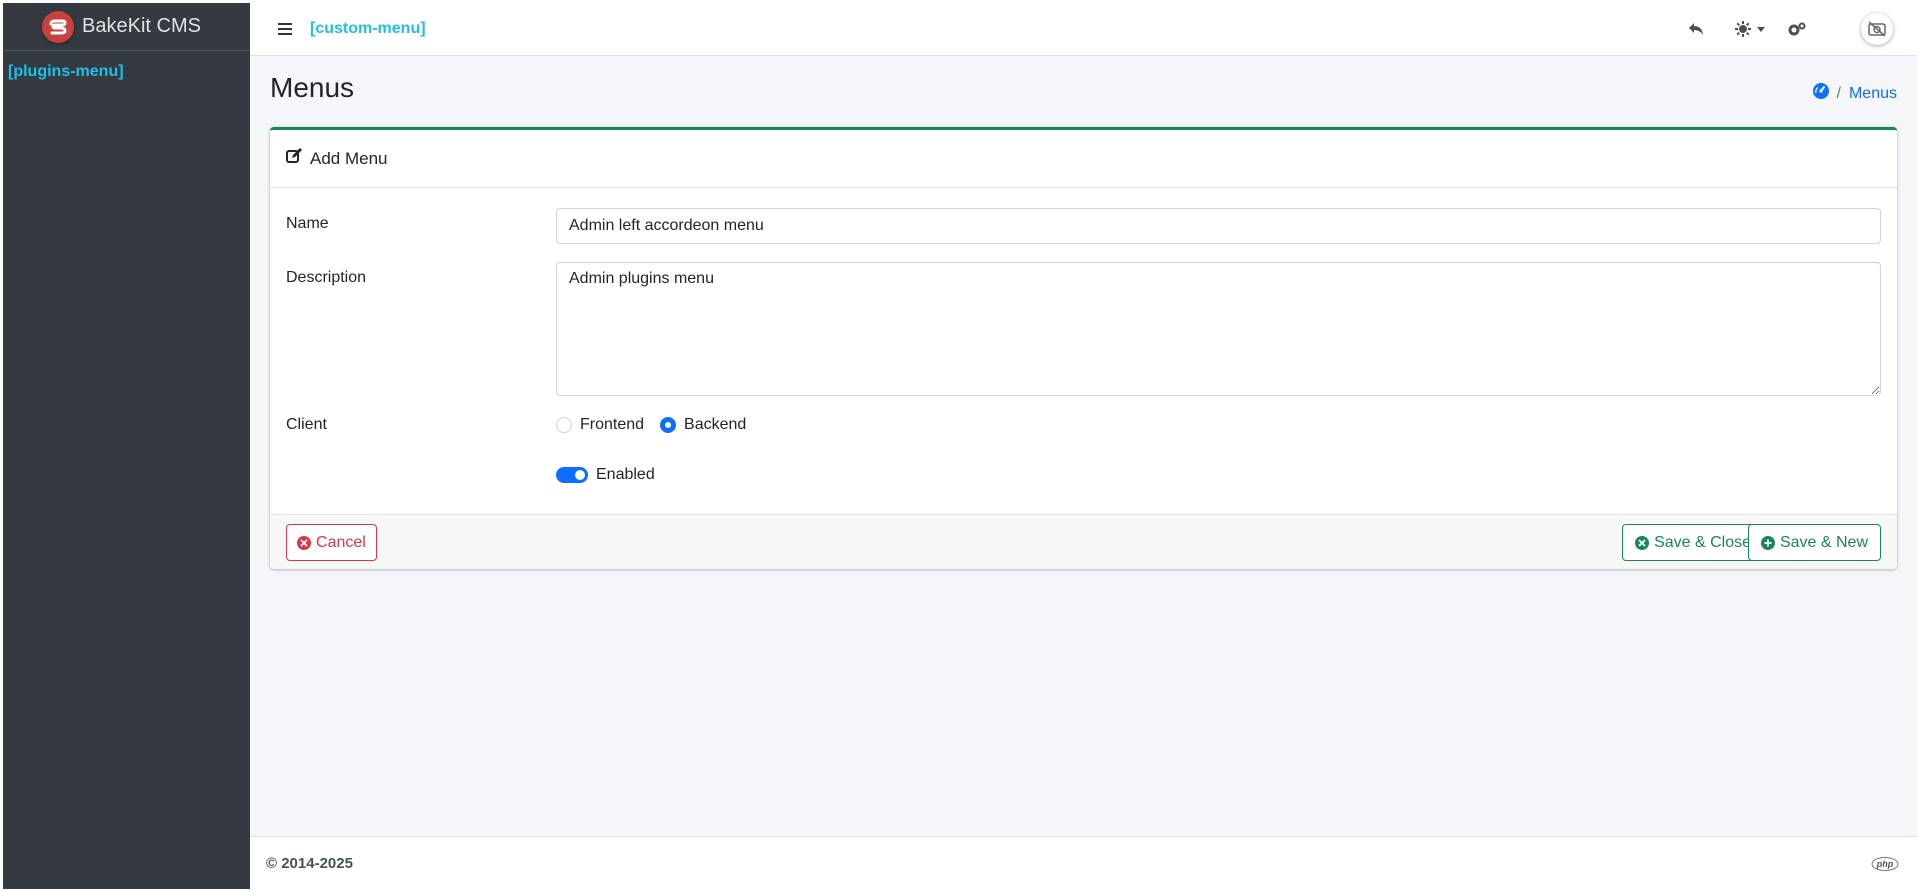  What do you see at coordinates (285, 29) in the screenshot?
I see `hamburger-menu-icon` at bounding box center [285, 29].